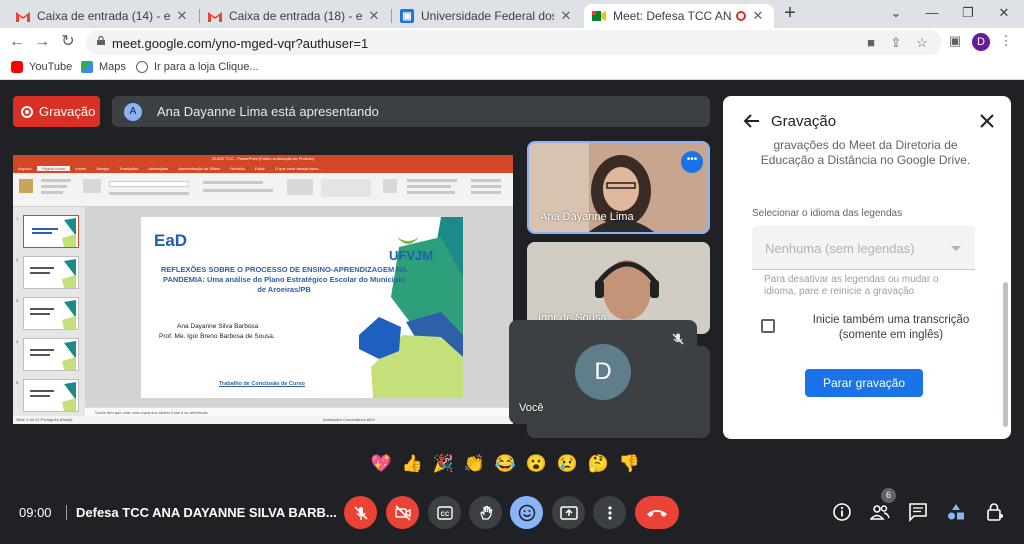 The width and height of the screenshot is (1024, 544). Describe the element at coordinates (42, 42) in the screenshot. I see `forward-icon: →` at that location.